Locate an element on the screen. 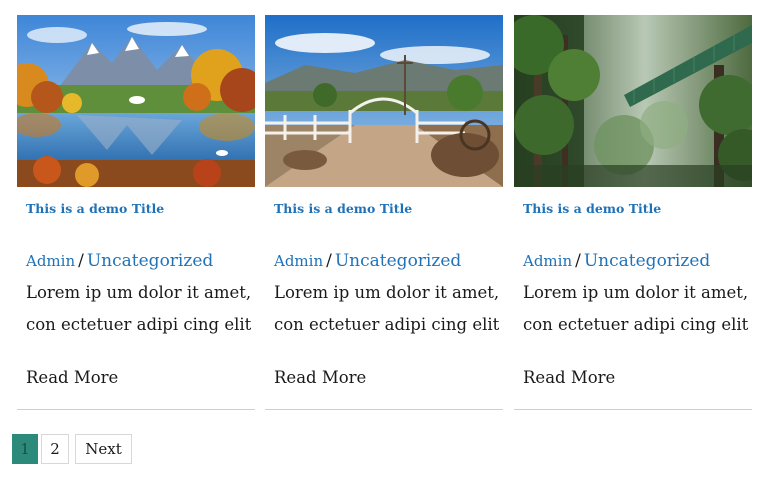 This screenshot has height=477, width=773. autumn-lake-image is located at coordinates (136, 101).